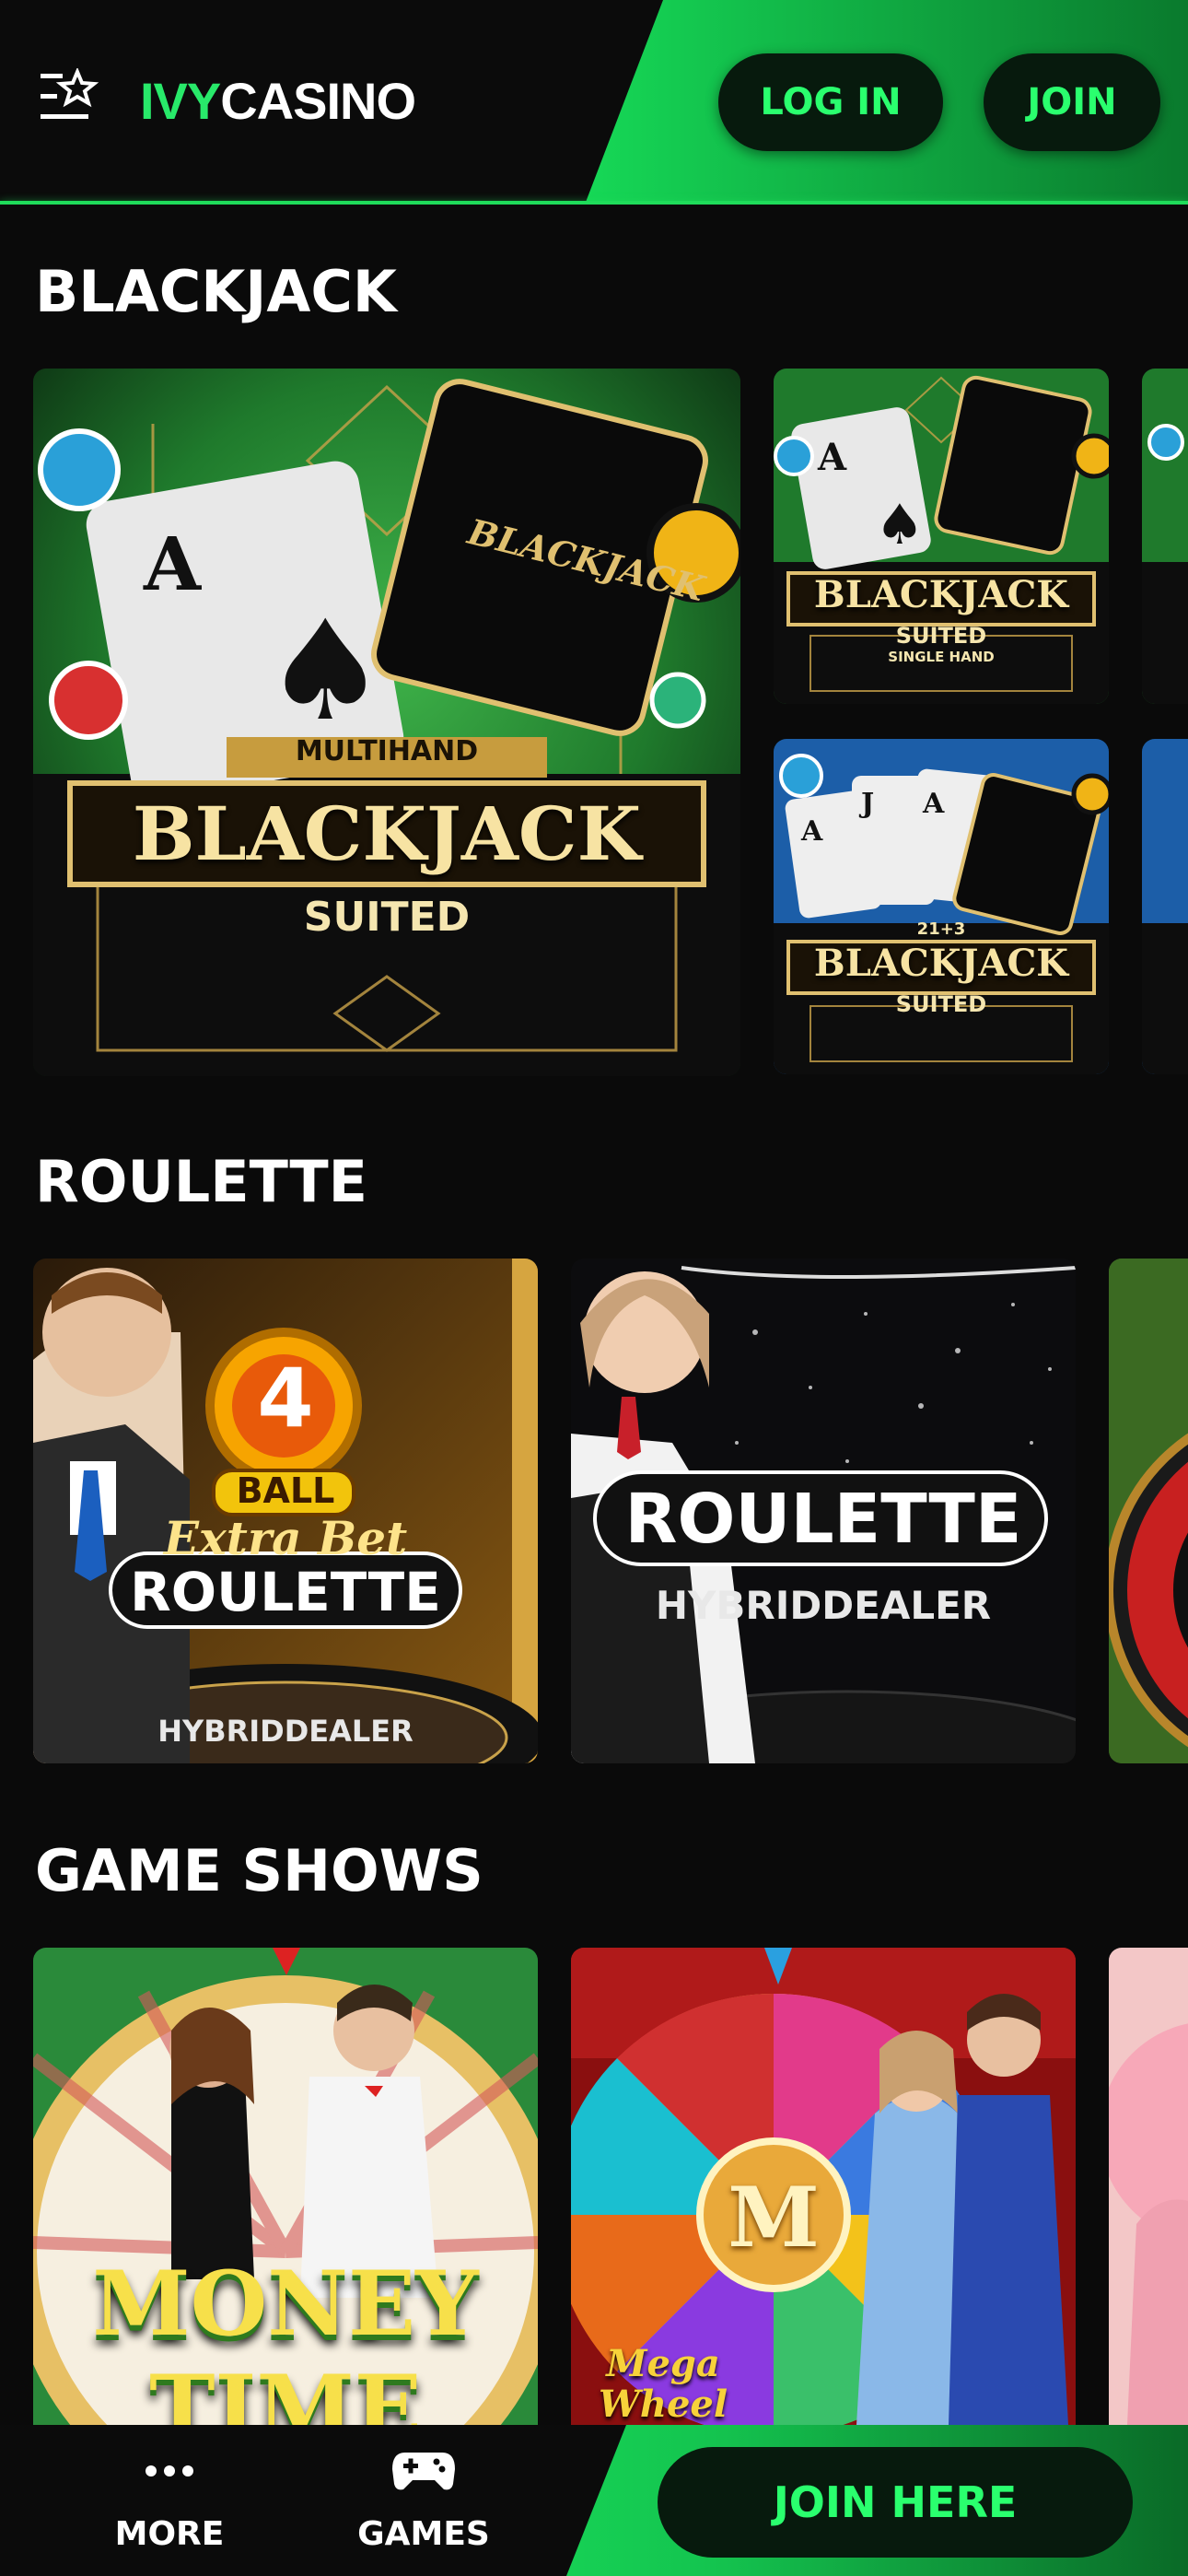 The height and width of the screenshot is (2576, 1188). Describe the element at coordinates (169, 2505) in the screenshot. I see `more-nav-button: MORE` at that location.